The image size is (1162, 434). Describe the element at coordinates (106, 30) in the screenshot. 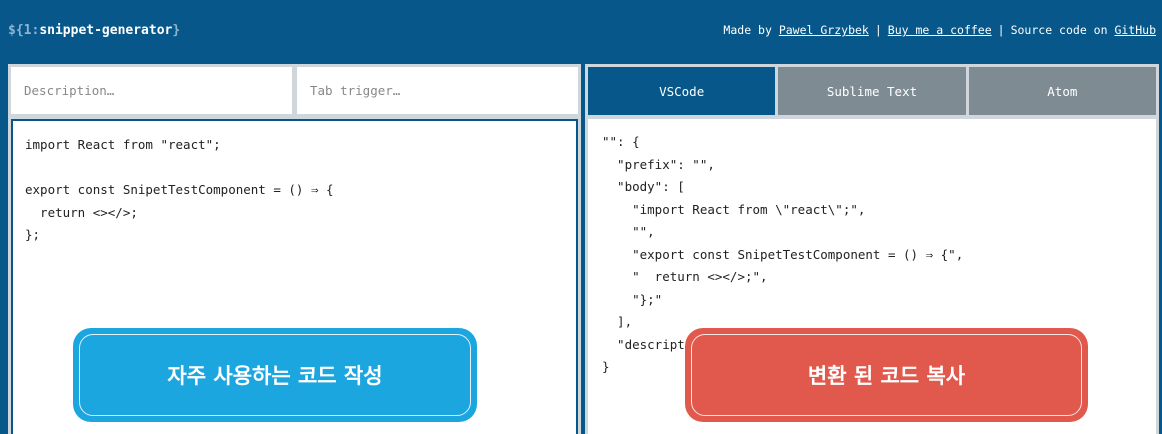

I see `logo-name: snippet-generator` at that location.